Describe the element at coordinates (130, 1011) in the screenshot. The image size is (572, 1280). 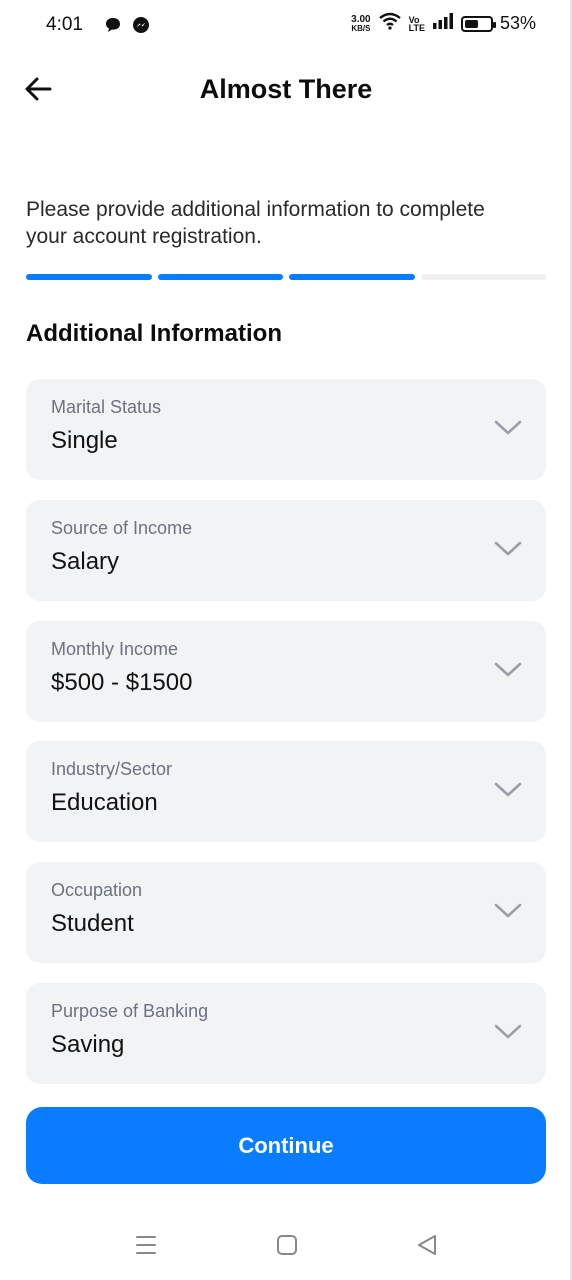
I see `field-label: Purpose of Banking` at that location.